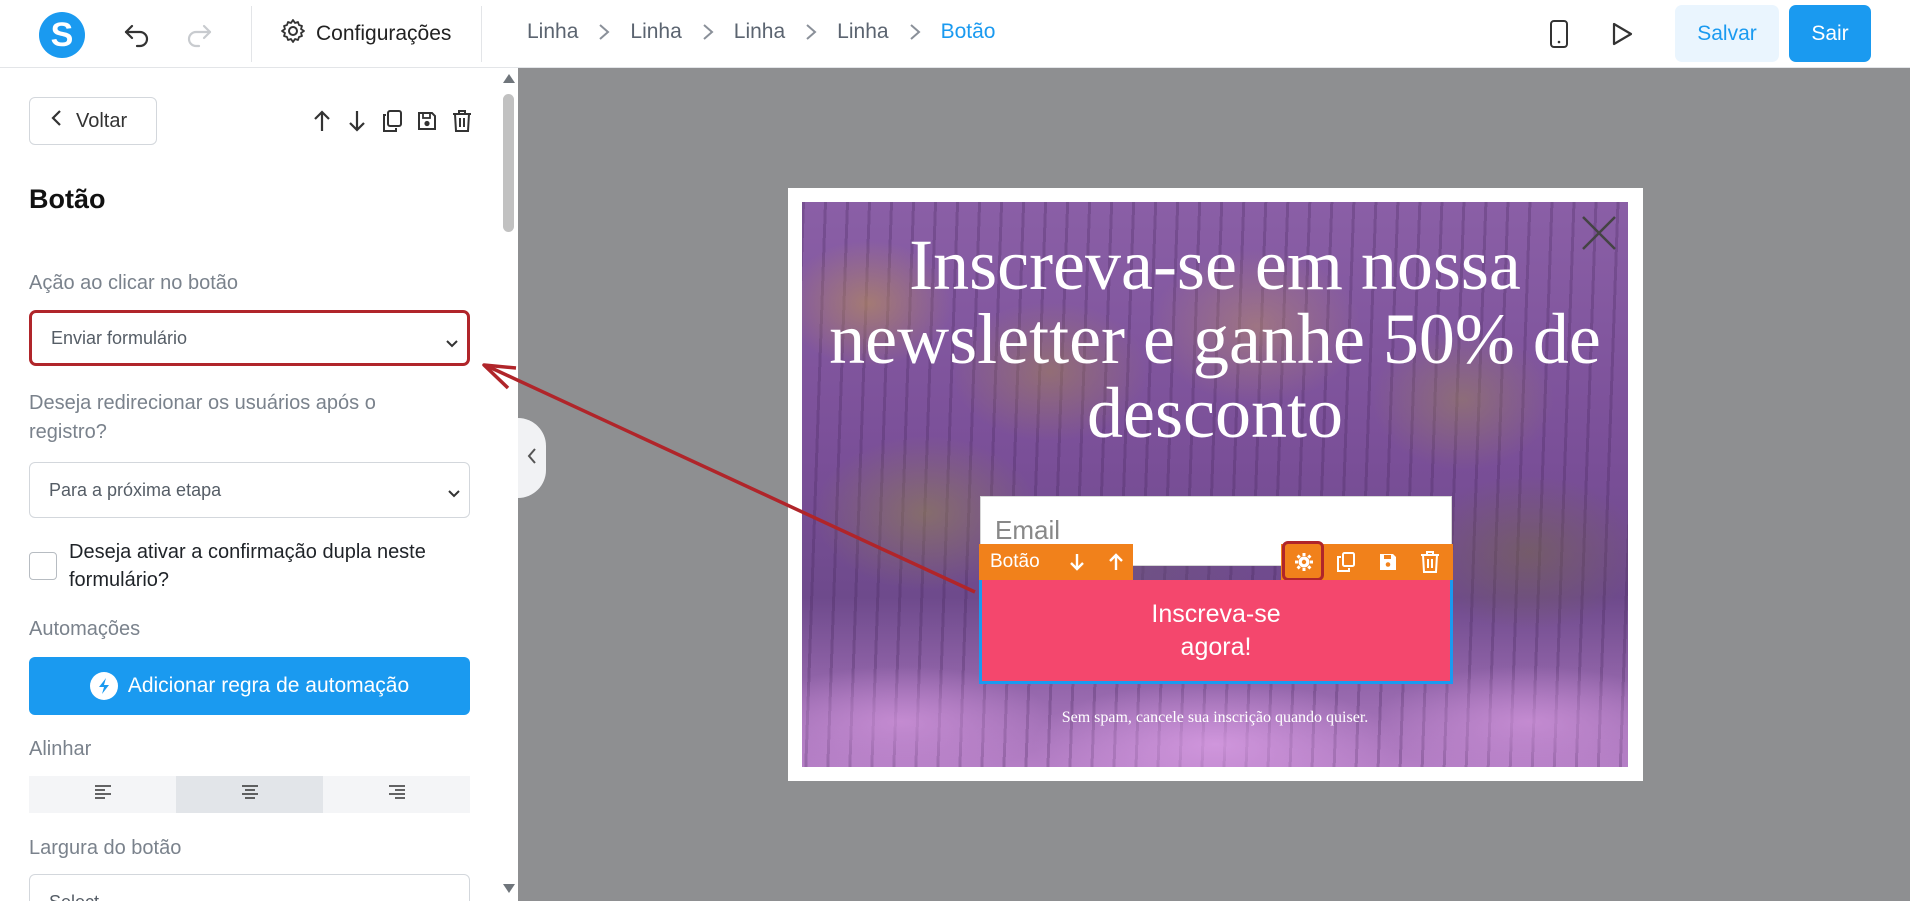  What do you see at coordinates (1346, 562) in the screenshot?
I see `duplicate-icon` at bounding box center [1346, 562].